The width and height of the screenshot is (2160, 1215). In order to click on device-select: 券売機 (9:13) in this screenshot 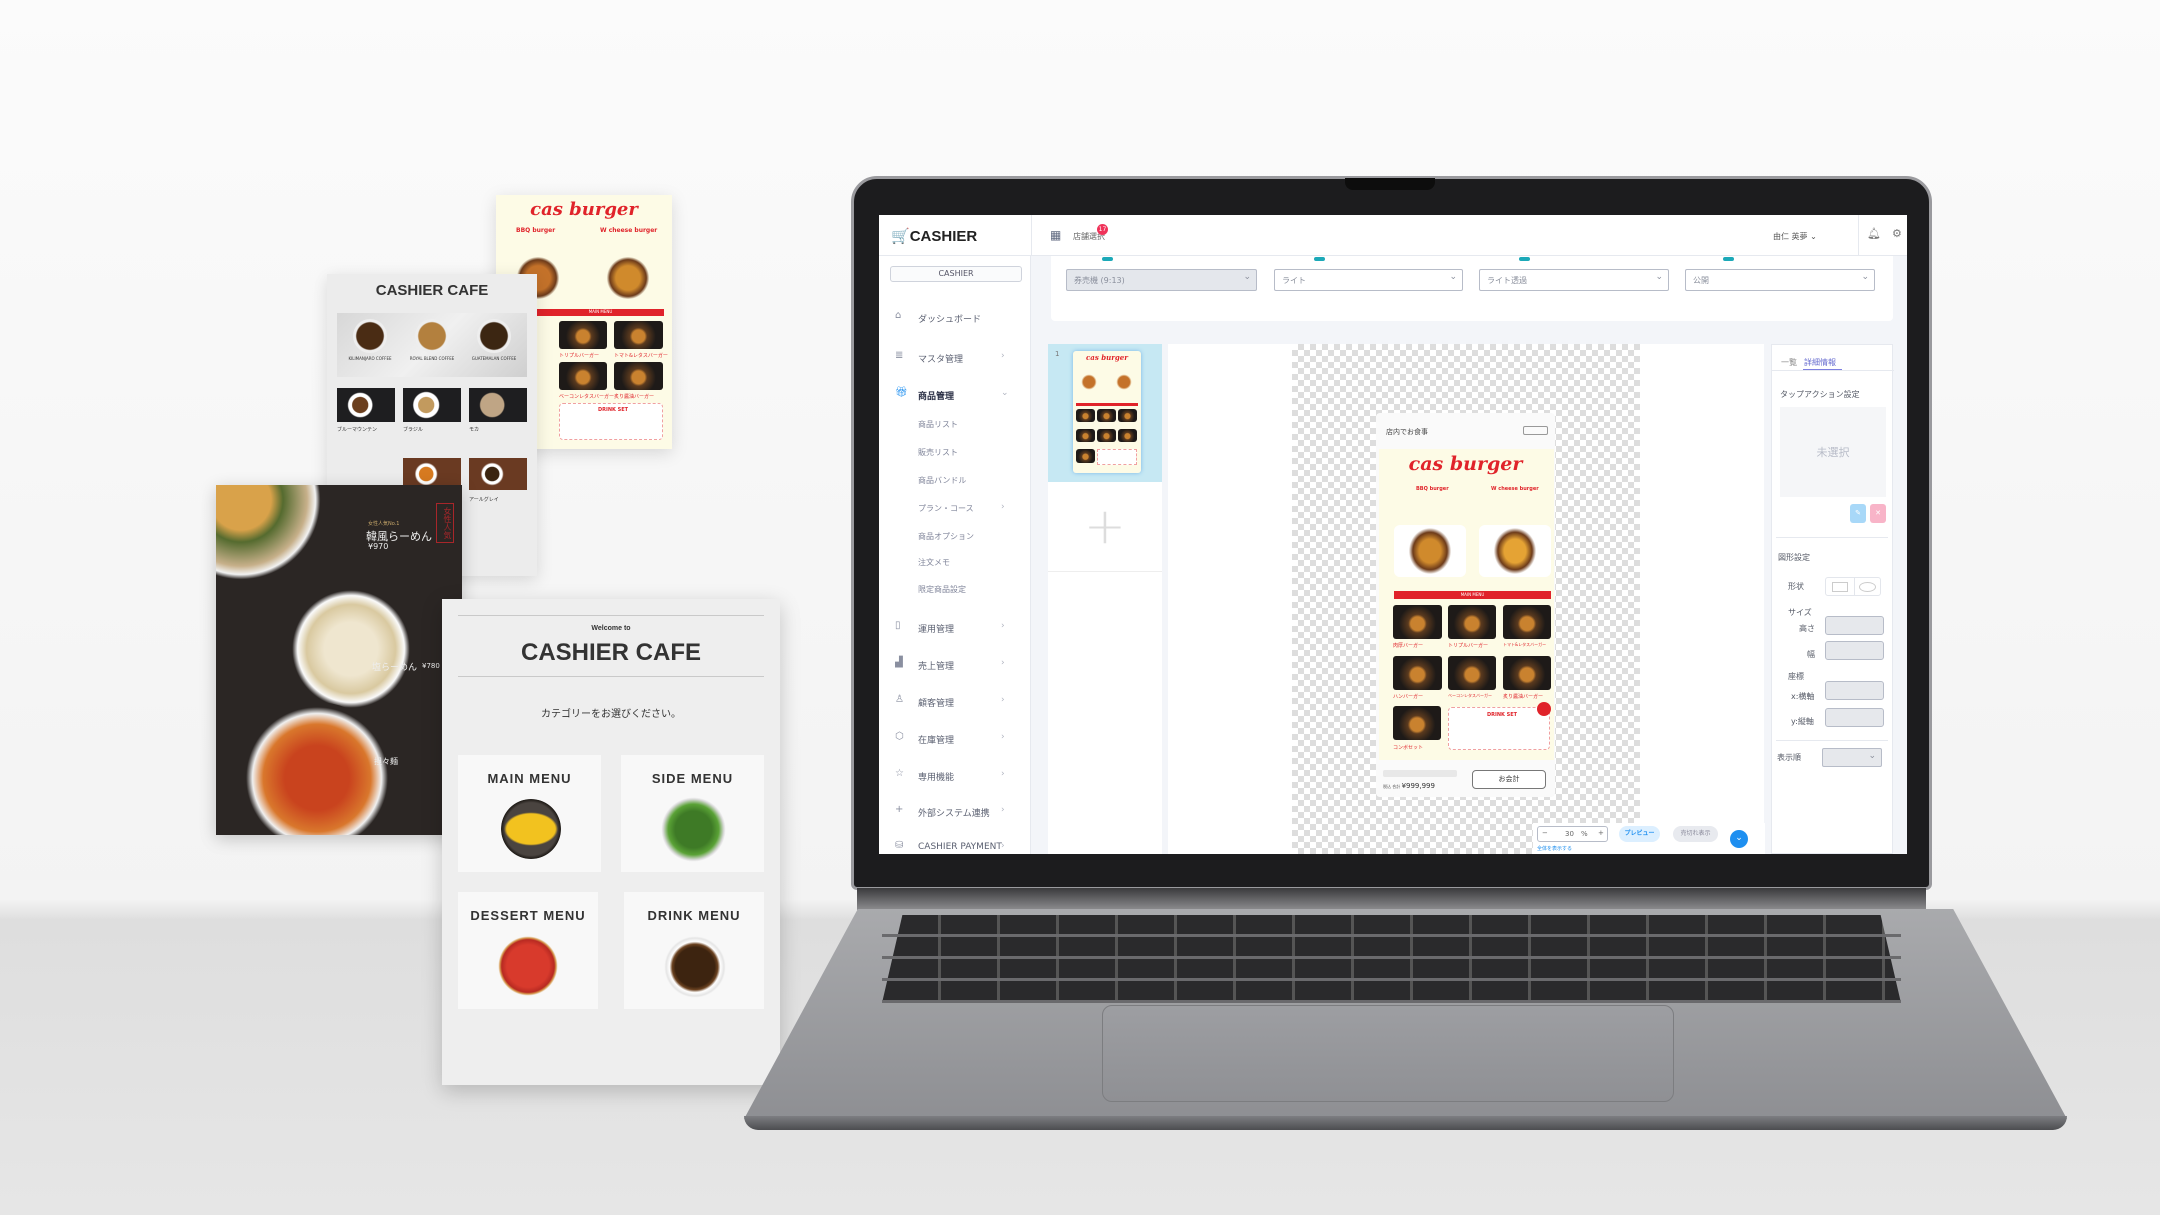, I will do `click(1161, 280)`.